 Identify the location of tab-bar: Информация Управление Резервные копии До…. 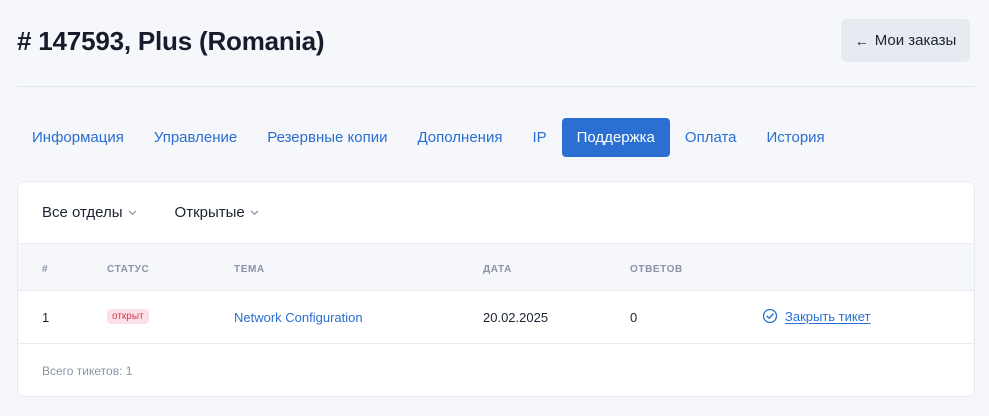
(428, 137).